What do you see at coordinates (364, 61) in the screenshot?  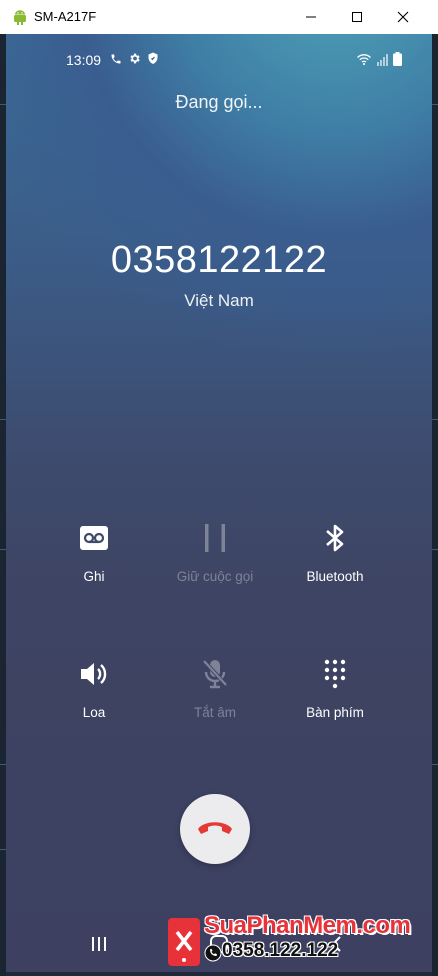 I see `wifi-icon` at bounding box center [364, 61].